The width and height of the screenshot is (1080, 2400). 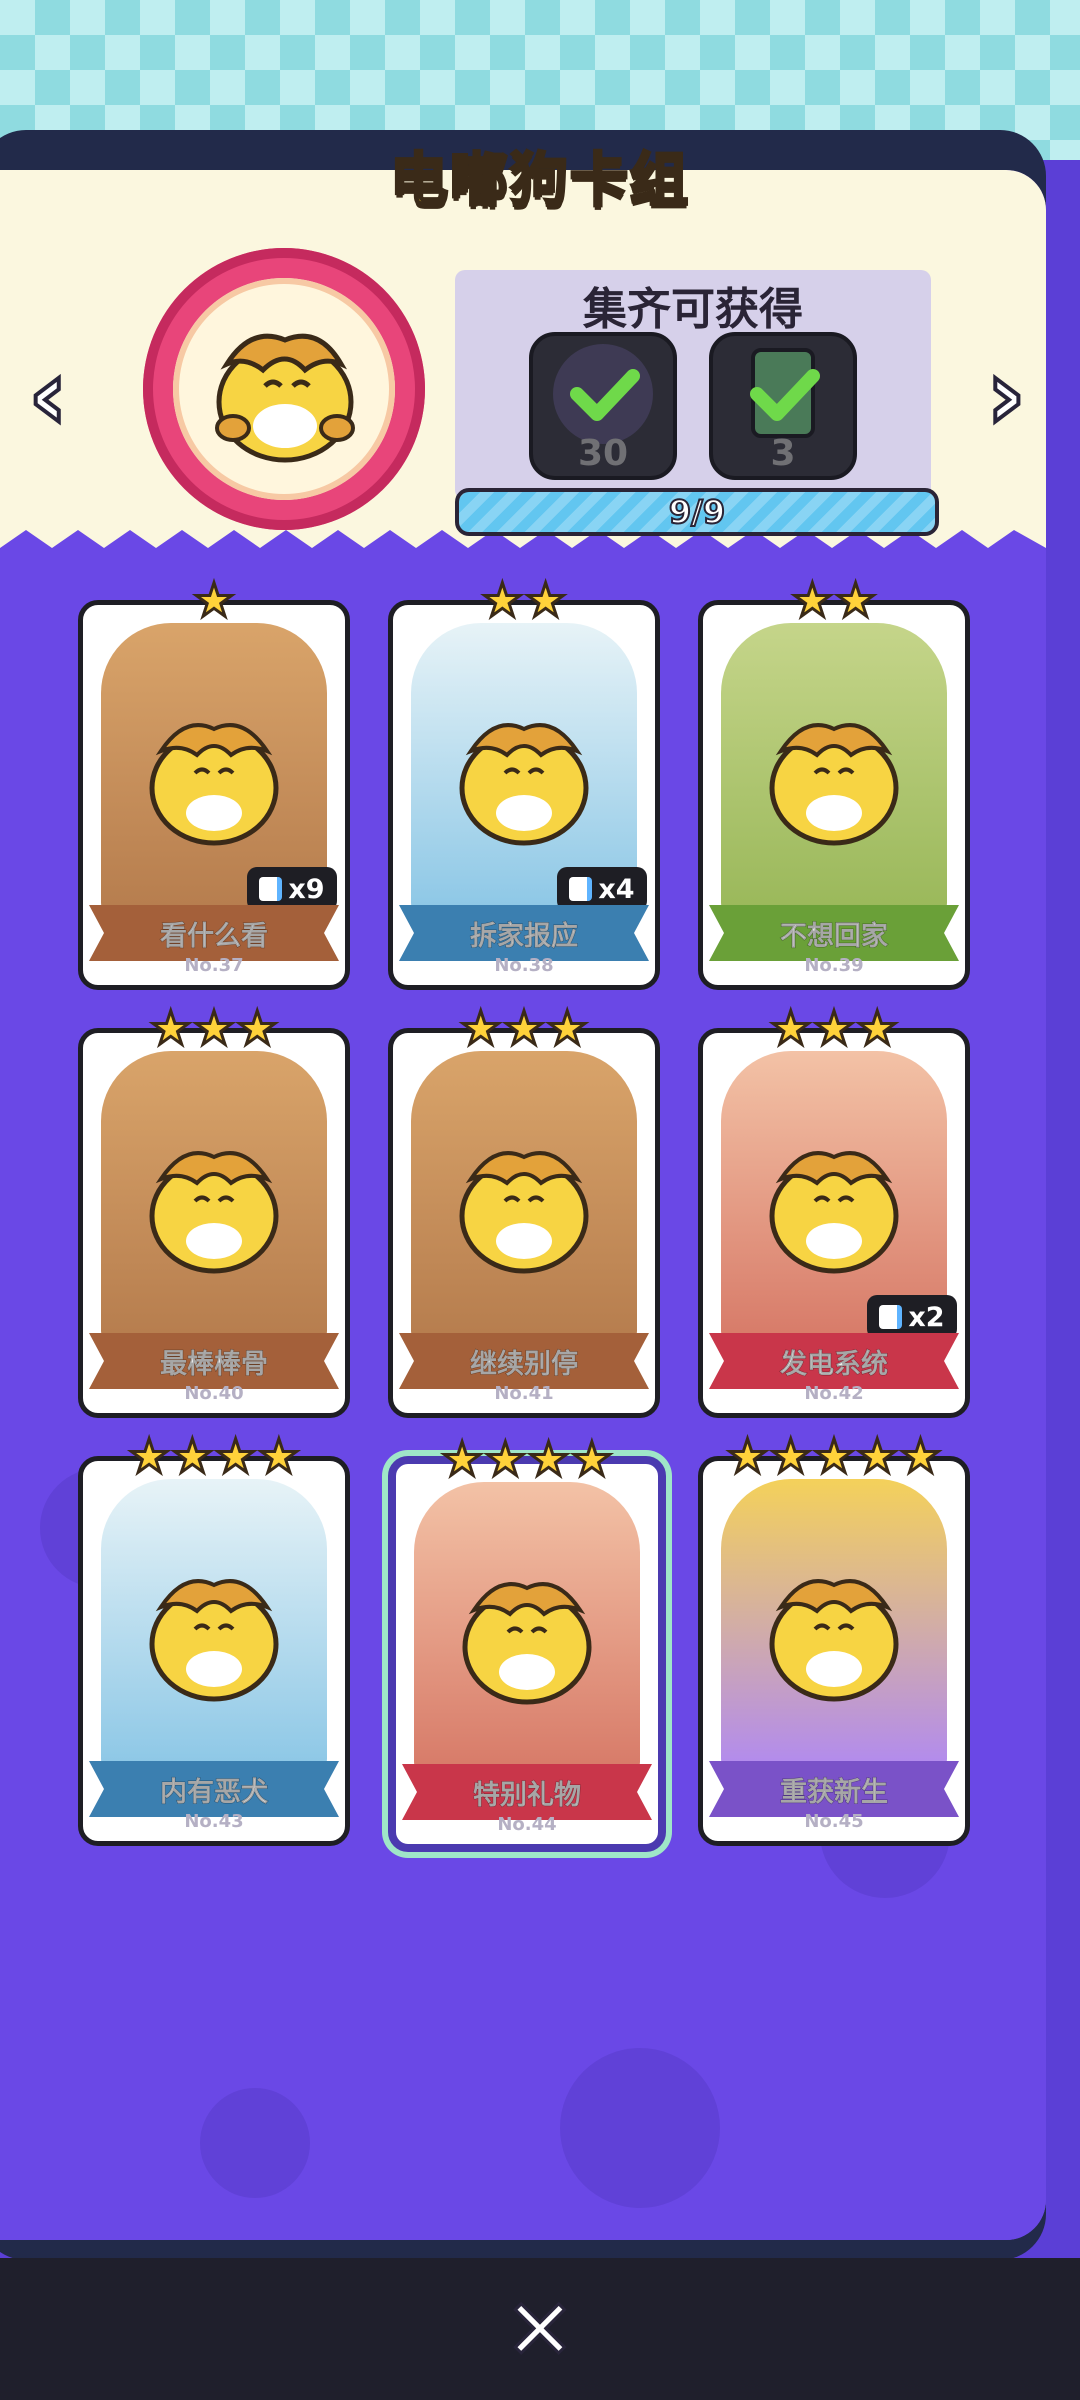 I want to click on card-name: 继续别停, so click(x=524, y=1361).